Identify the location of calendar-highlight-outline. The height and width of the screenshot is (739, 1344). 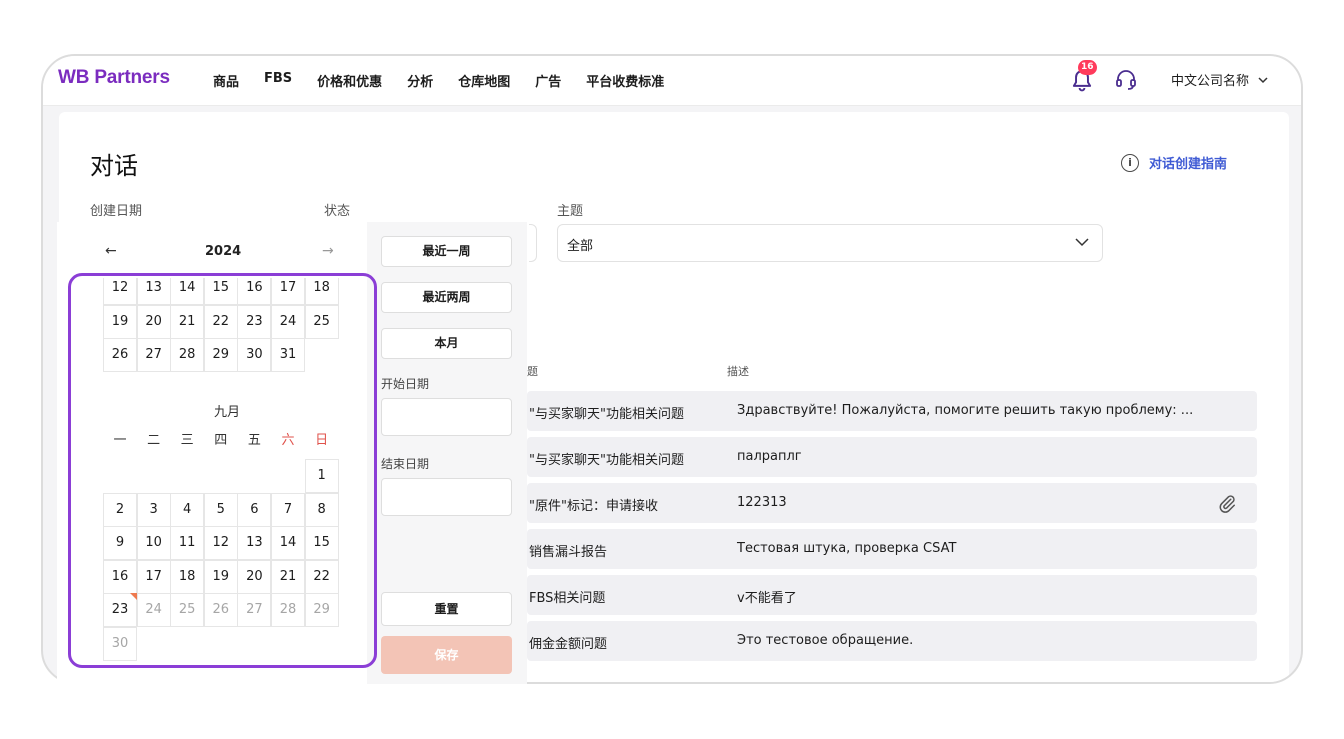
(222, 470).